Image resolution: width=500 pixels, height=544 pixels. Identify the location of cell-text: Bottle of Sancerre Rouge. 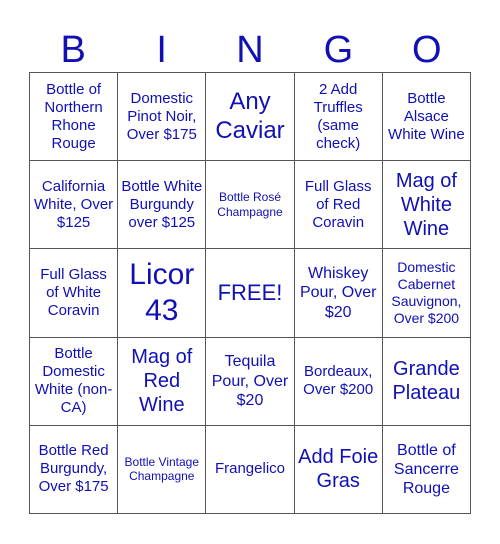
(426, 469).